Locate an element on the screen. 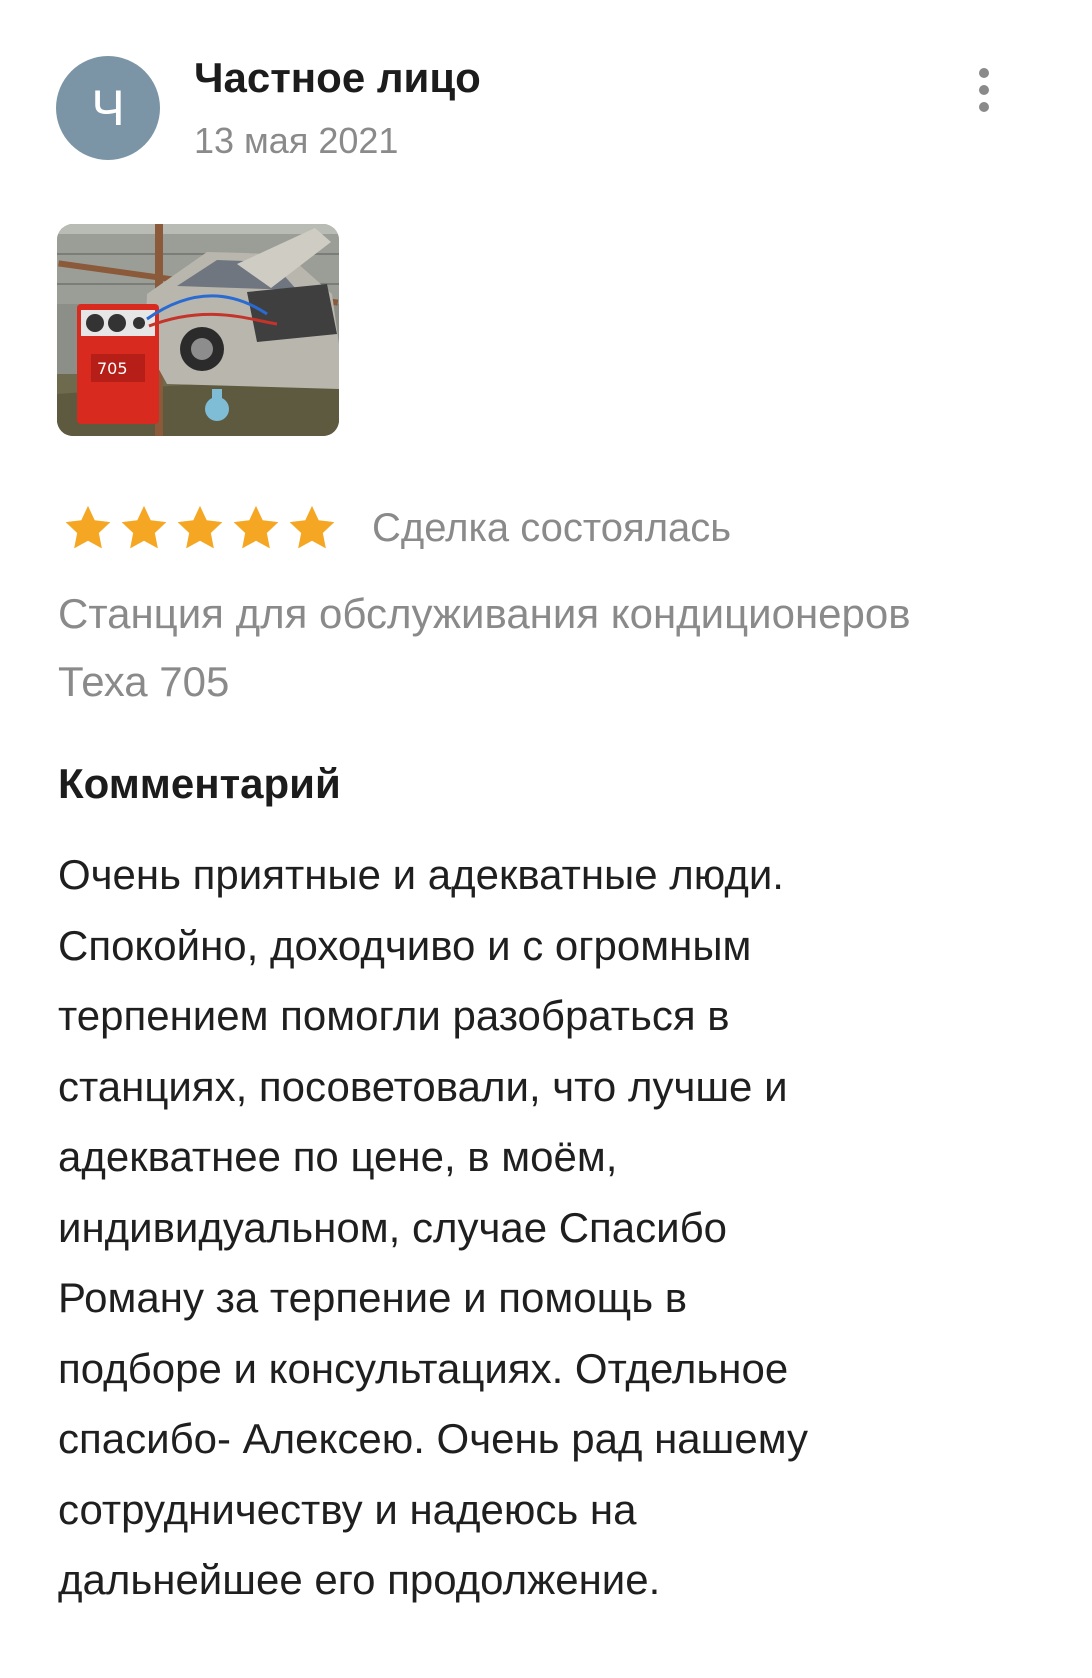 Image resolution: width=1092 pixels, height=1678 pixels. svg-text: 705 is located at coordinates (112, 368).